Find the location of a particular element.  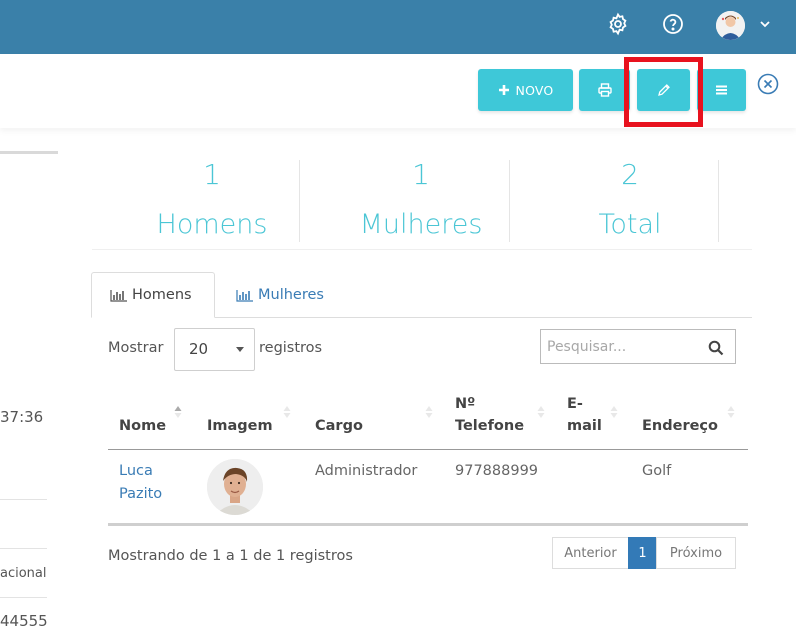

user-avatar is located at coordinates (730, 25).